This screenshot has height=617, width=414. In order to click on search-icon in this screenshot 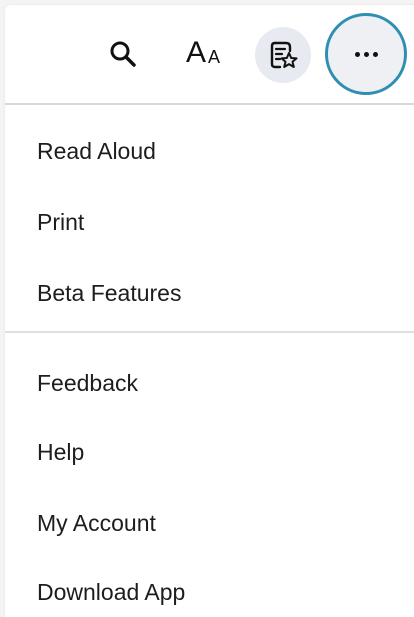, I will do `click(123, 54)`.